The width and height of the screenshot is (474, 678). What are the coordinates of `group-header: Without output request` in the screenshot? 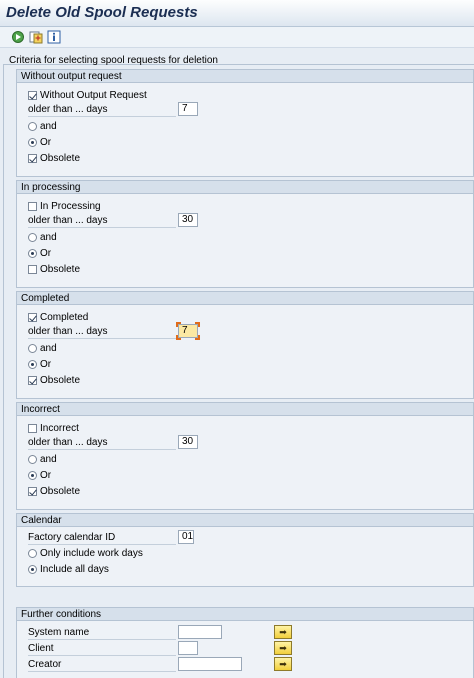 It's located at (245, 76).